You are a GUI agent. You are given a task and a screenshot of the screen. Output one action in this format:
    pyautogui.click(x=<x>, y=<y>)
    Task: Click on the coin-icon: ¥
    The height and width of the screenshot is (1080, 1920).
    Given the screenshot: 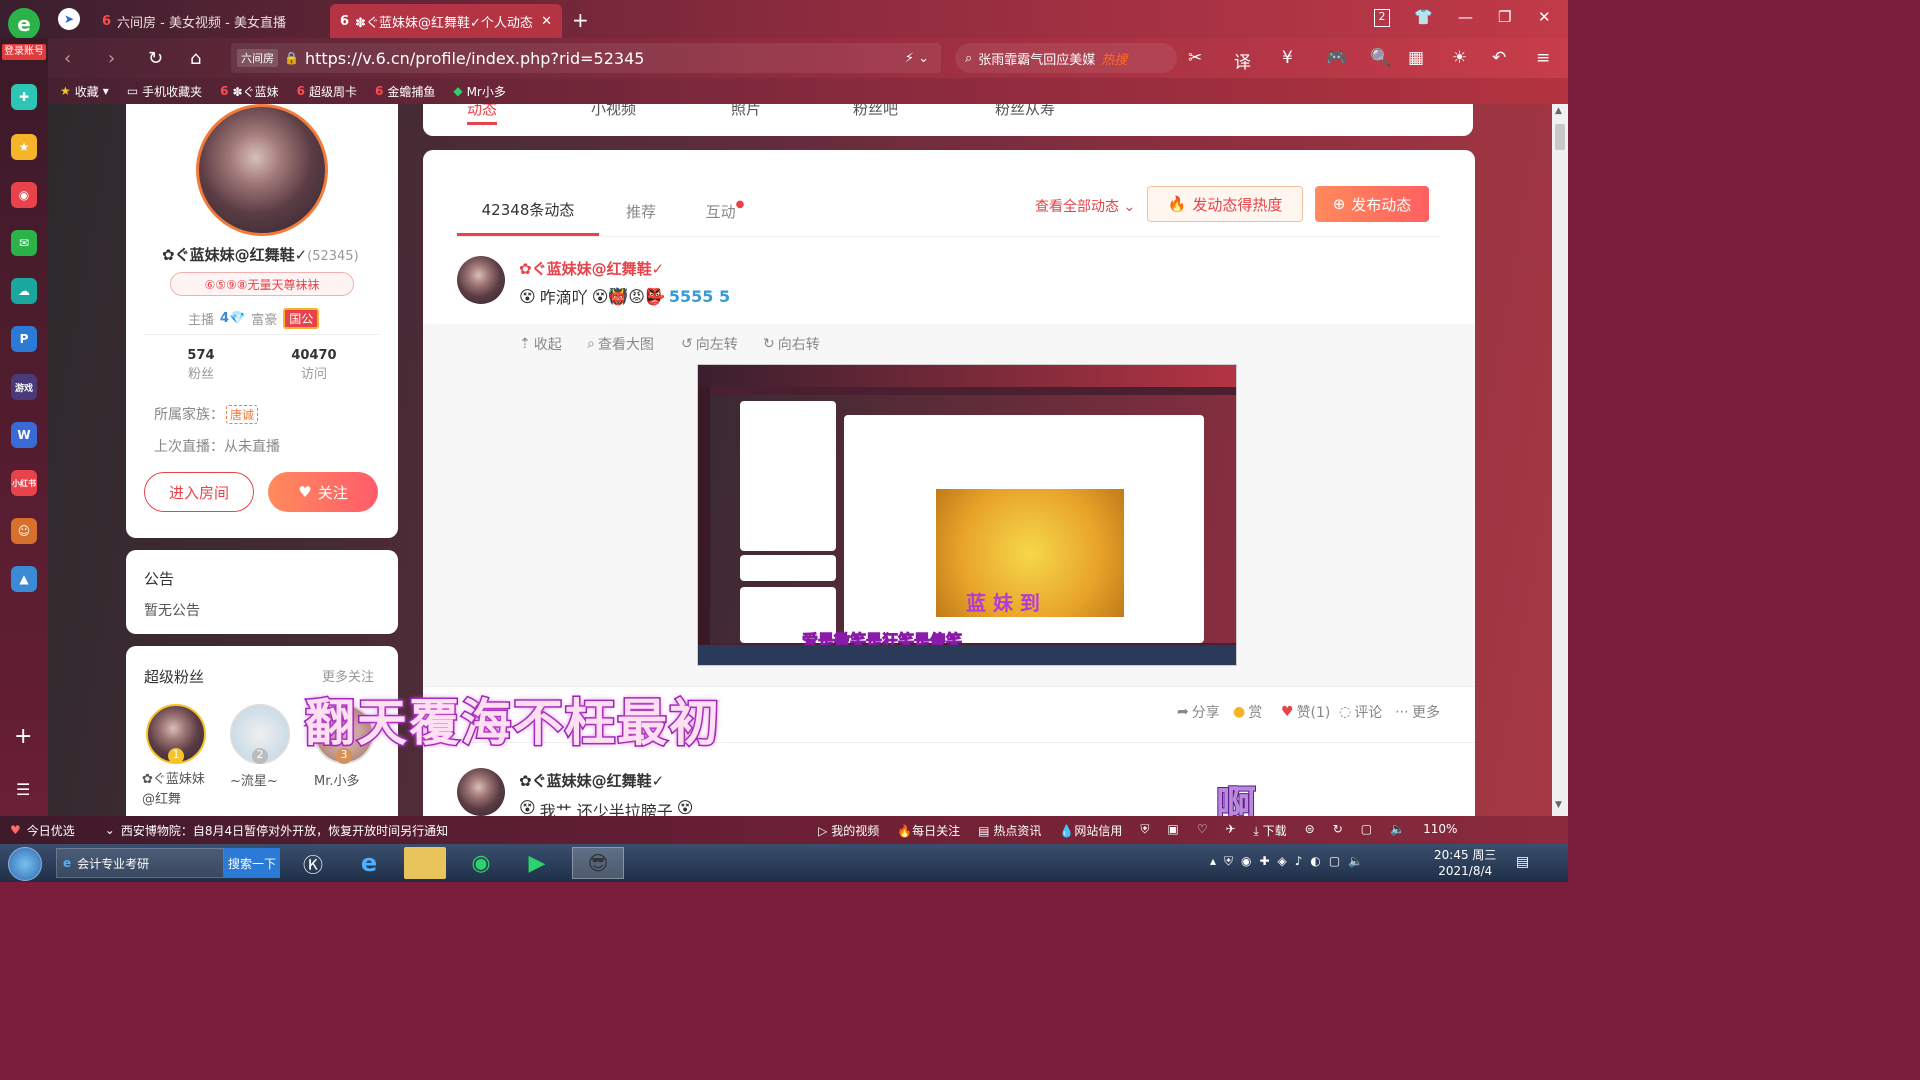 What is the action you would take?
    pyautogui.click(x=1287, y=58)
    